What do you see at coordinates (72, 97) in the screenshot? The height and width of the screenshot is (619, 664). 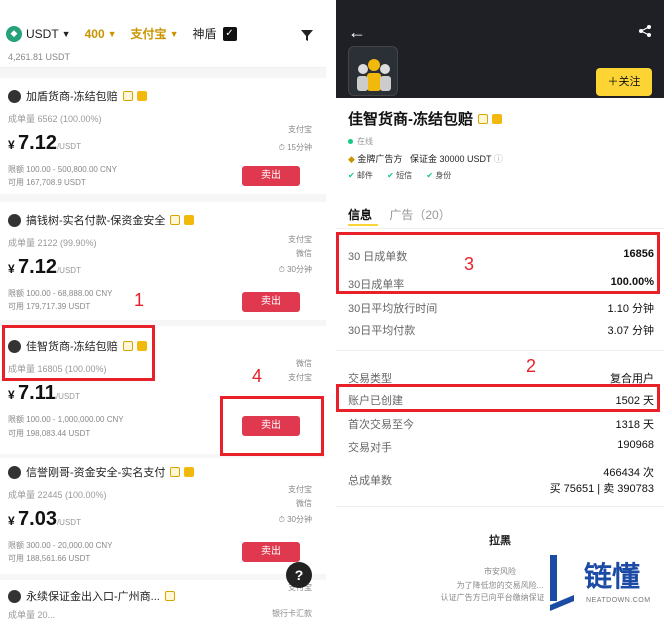 I see `merchant-name: 加盾货商-冻结包赔` at bounding box center [72, 97].